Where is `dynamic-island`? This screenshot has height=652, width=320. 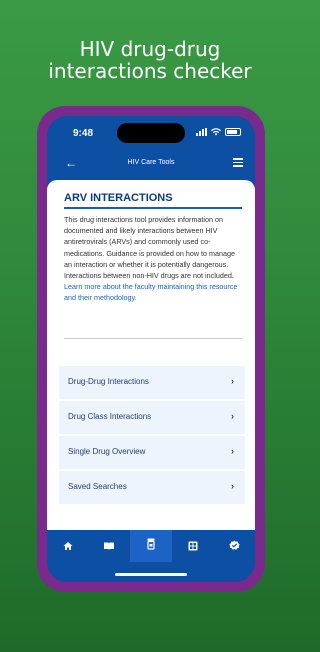 dynamic-island is located at coordinates (151, 133).